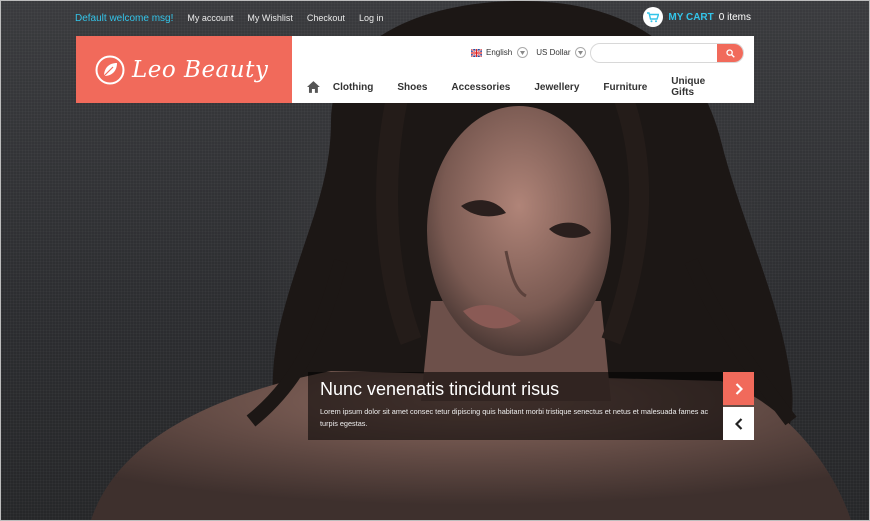 This screenshot has height=521, width=870. I want to click on slider-next-button, so click(738, 388).